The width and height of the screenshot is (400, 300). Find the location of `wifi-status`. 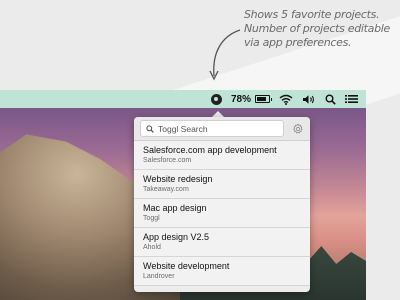

wifi-status is located at coordinates (286, 99).